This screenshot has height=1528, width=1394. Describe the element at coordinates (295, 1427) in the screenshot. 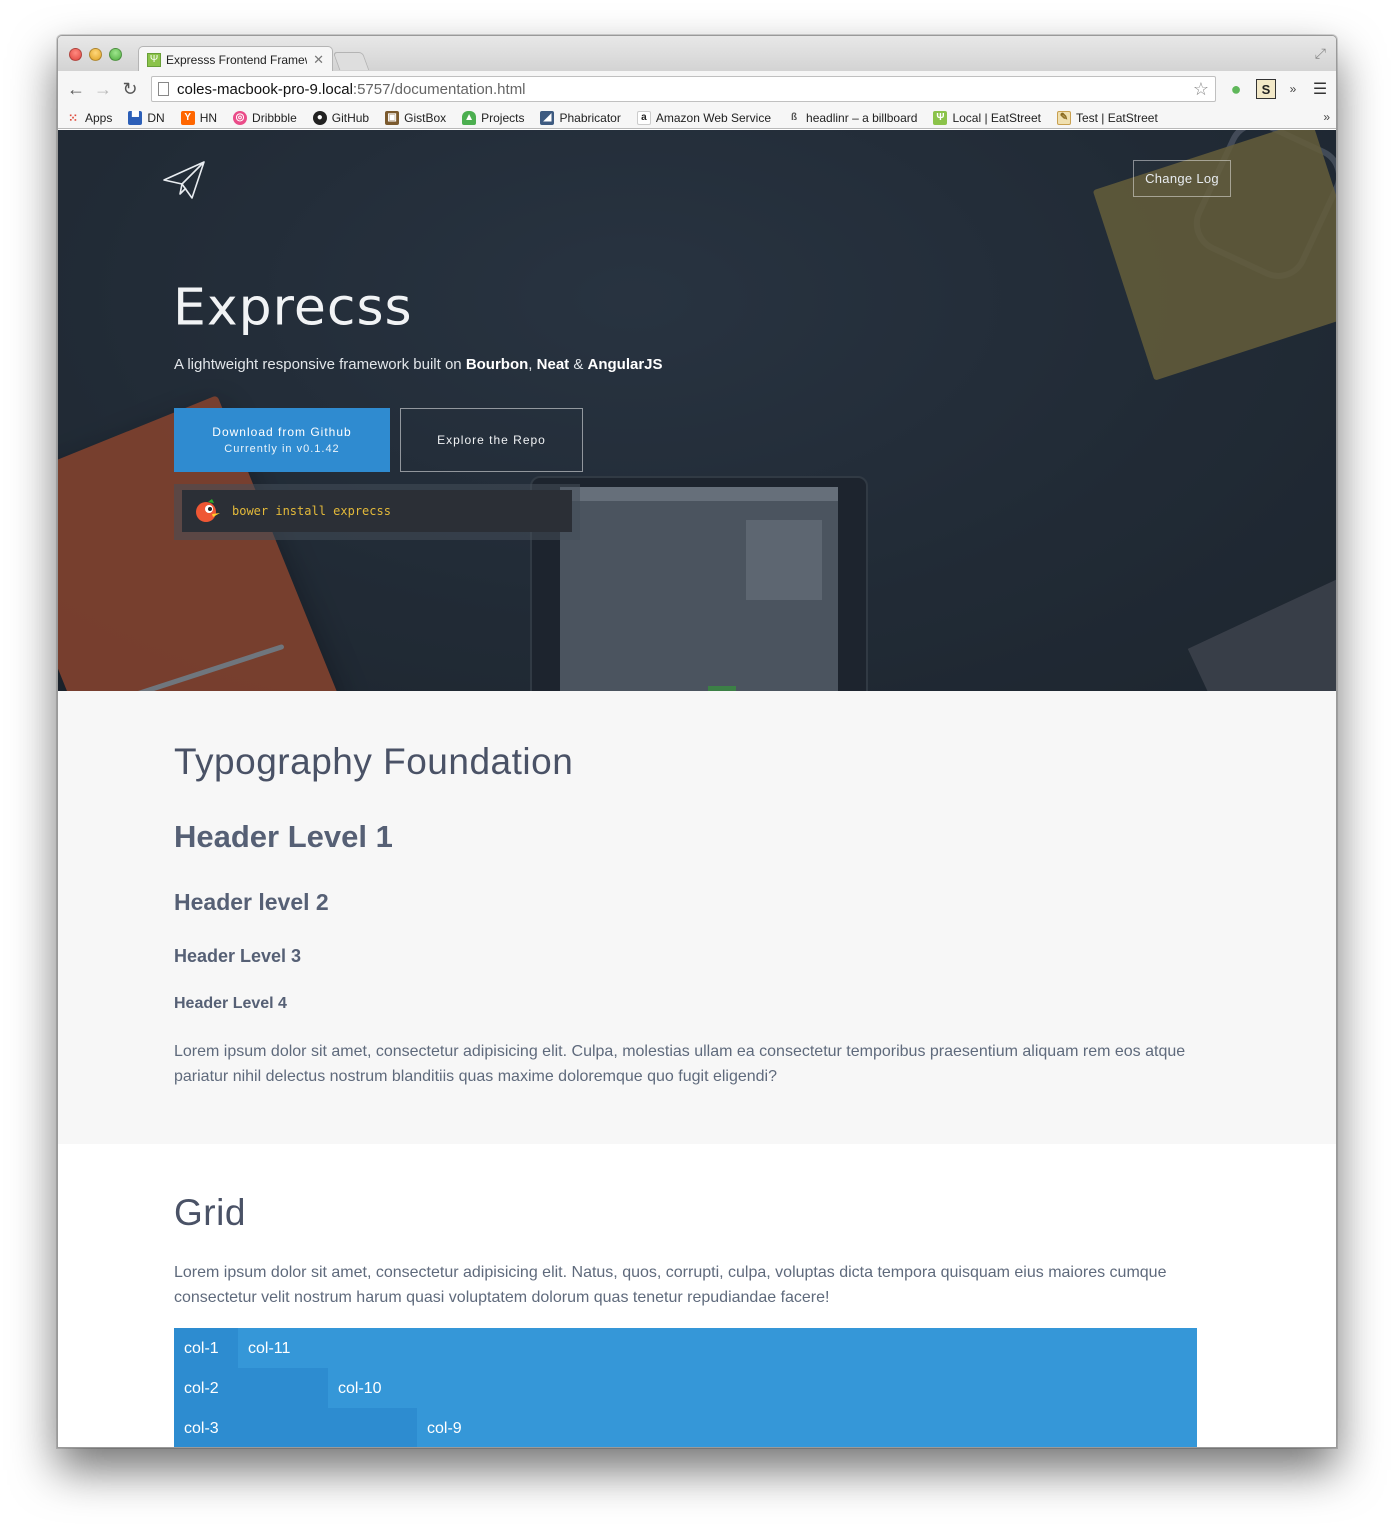

I see `grid-col-3: col-3` at that location.